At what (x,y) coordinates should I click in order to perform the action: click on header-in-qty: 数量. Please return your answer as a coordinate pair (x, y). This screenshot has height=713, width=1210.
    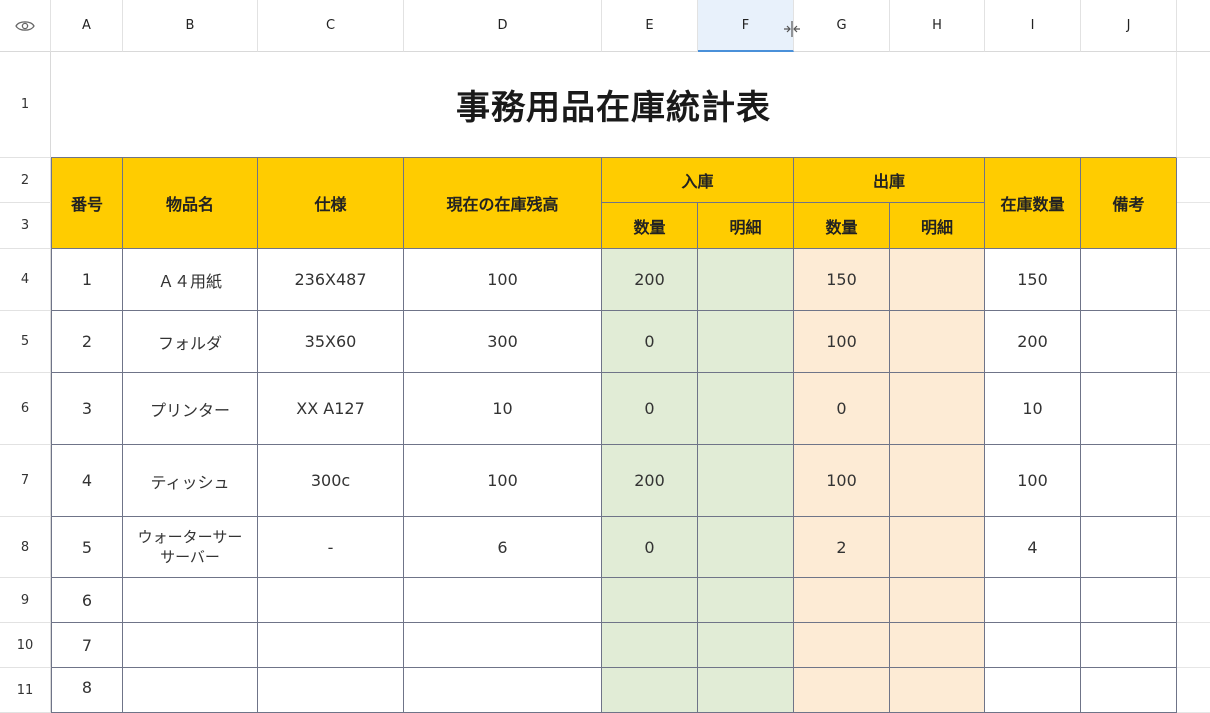
    Looking at the image, I should click on (650, 226).